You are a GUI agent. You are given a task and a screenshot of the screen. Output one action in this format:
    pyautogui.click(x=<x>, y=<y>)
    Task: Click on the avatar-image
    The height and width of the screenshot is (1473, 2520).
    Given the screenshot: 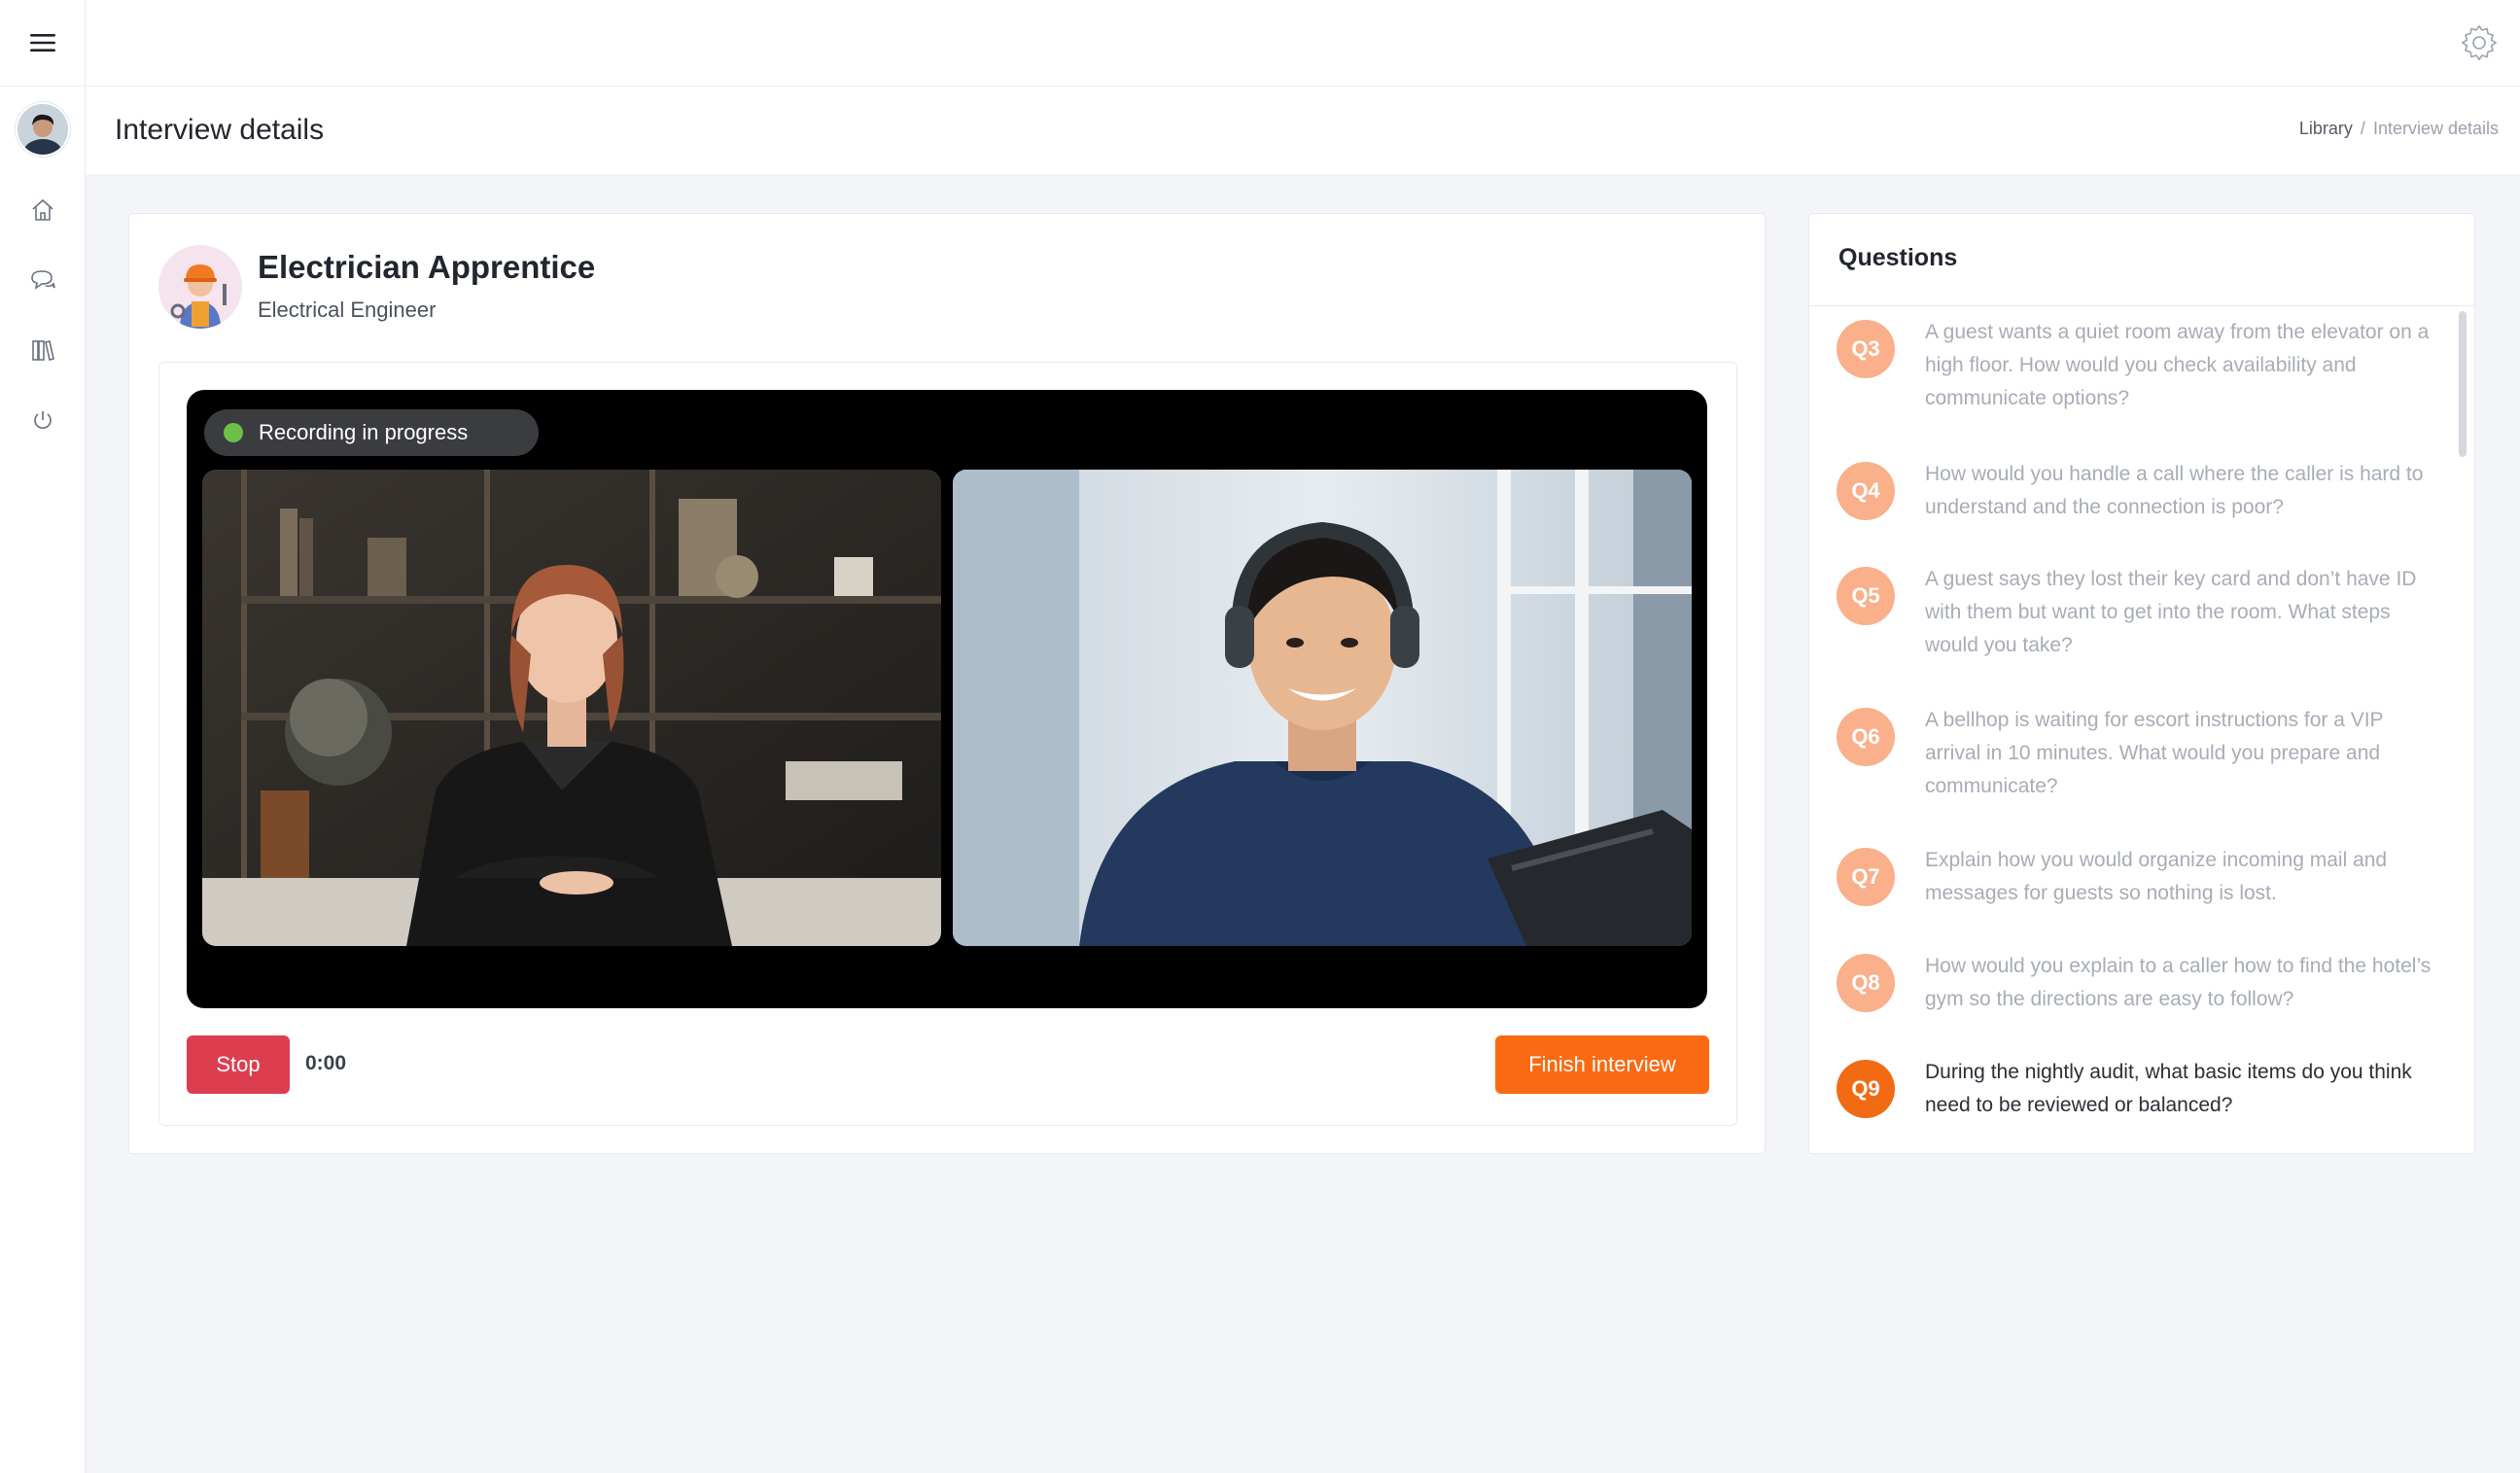 What is the action you would take?
    pyautogui.click(x=43, y=129)
    